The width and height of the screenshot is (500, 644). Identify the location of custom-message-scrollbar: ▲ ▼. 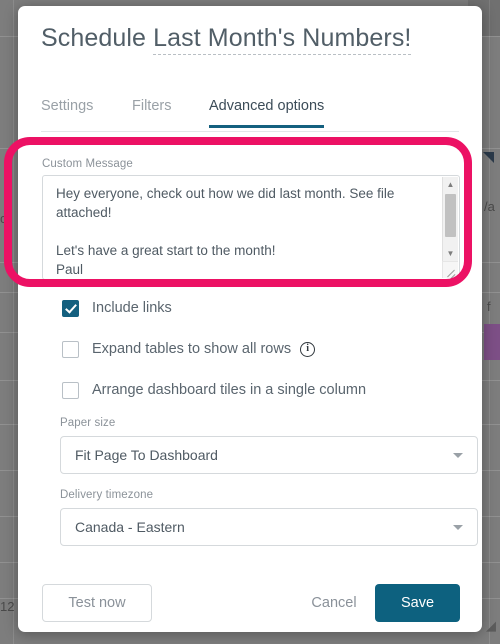
(450, 219).